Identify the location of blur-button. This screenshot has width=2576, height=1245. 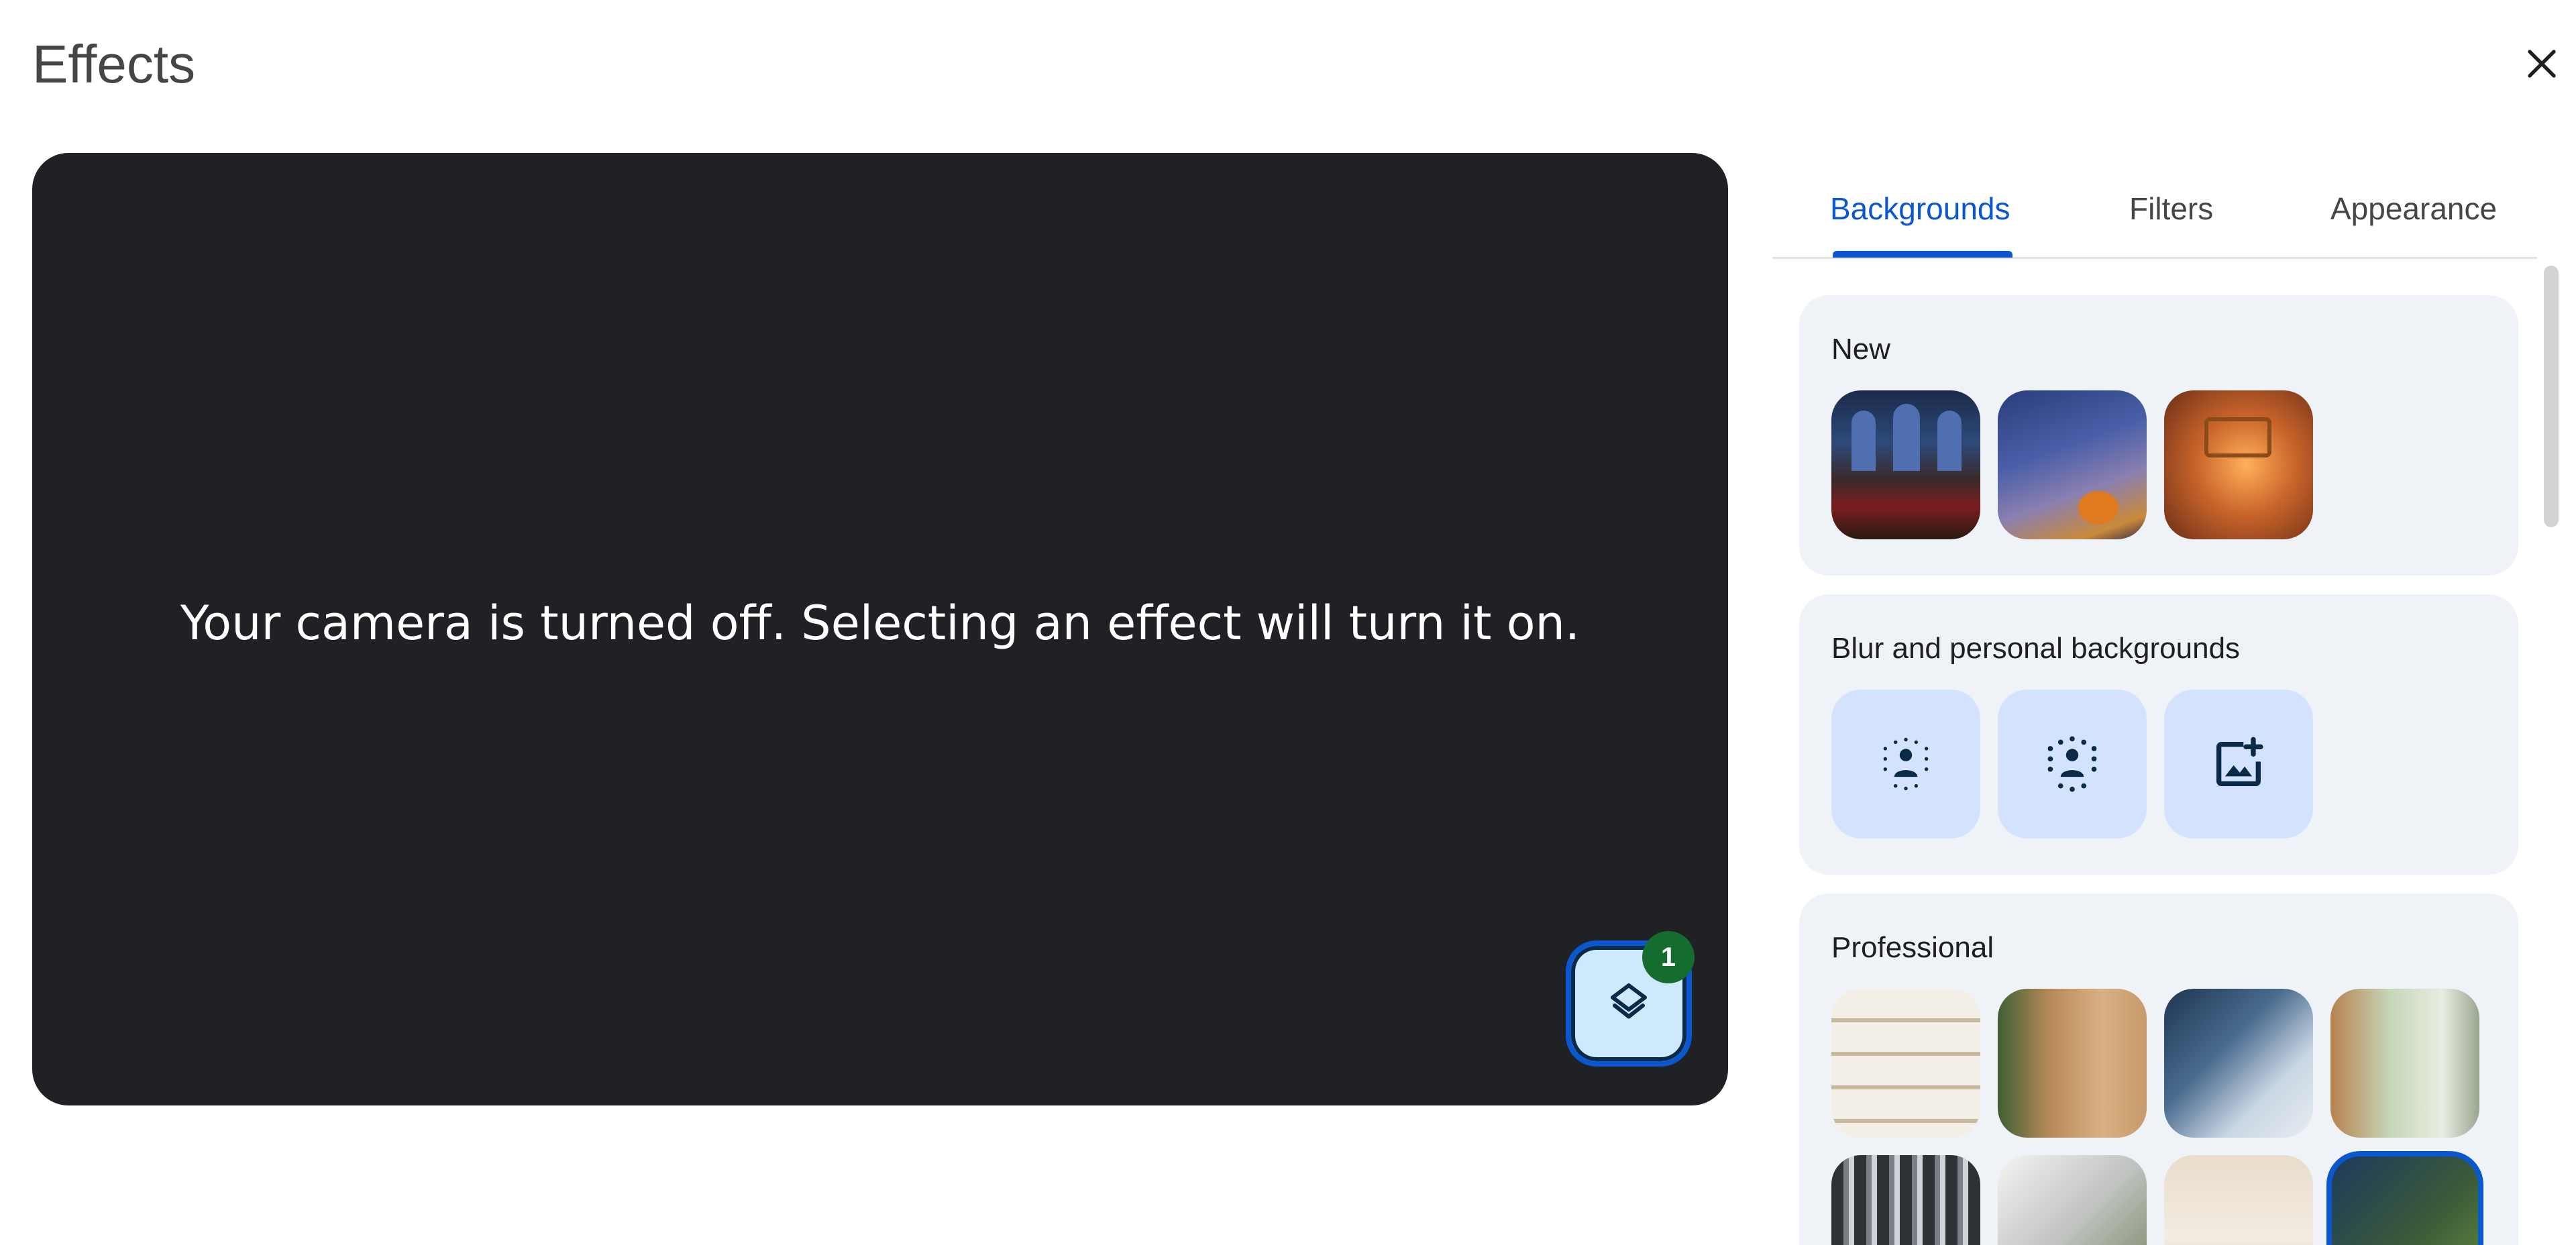
(2072, 764).